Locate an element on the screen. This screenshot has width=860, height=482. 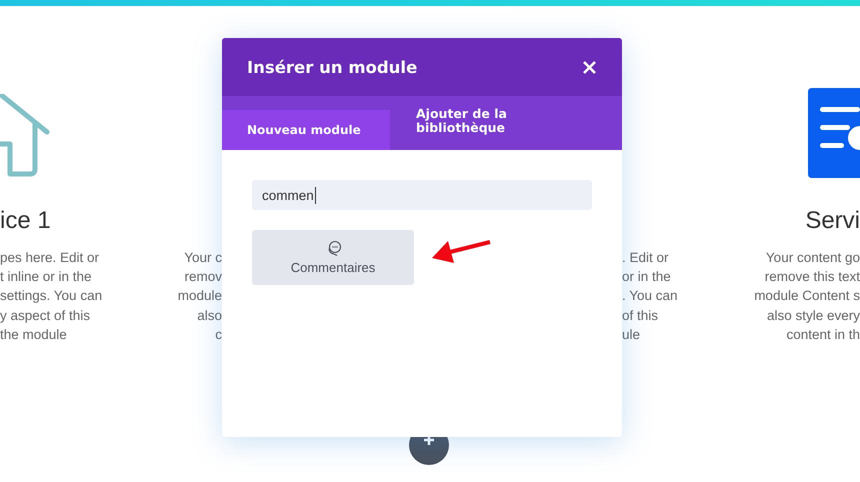
module-button: Commentaires is located at coordinates (333, 257).